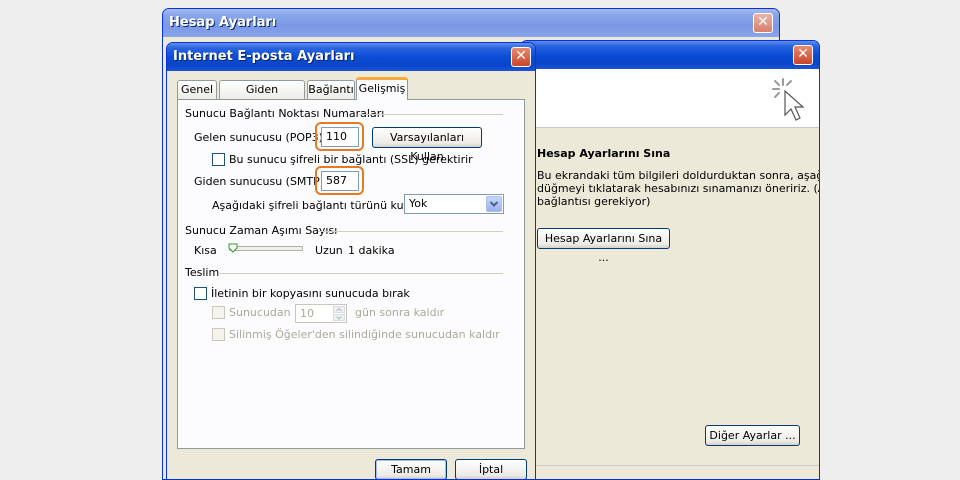 The width and height of the screenshot is (960, 480). What do you see at coordinates (594, 201) in the screenshot?
I see `wizard-description-line-3: bağlantısı gerekiyor)` at bounding box center [594, 201].